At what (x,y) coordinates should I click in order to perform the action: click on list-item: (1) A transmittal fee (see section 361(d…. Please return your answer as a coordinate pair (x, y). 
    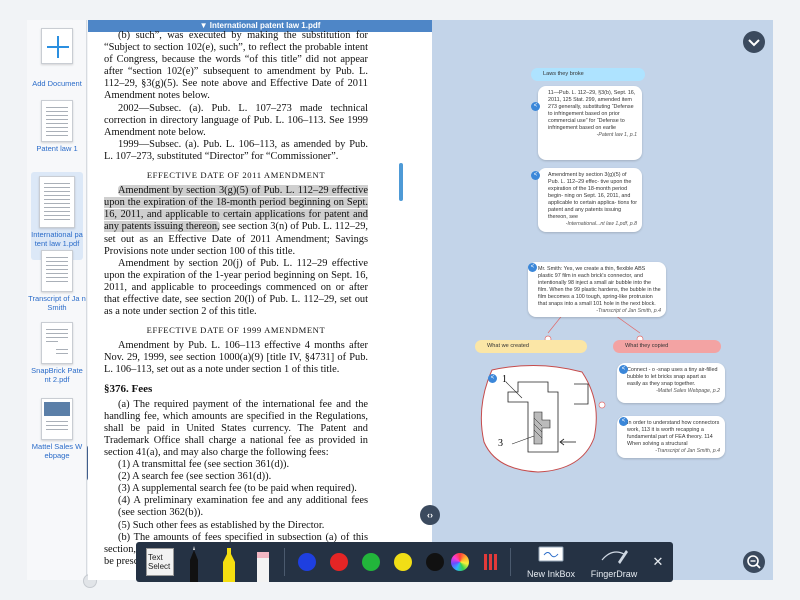
    Looking at the image, I should click on (204, 465).